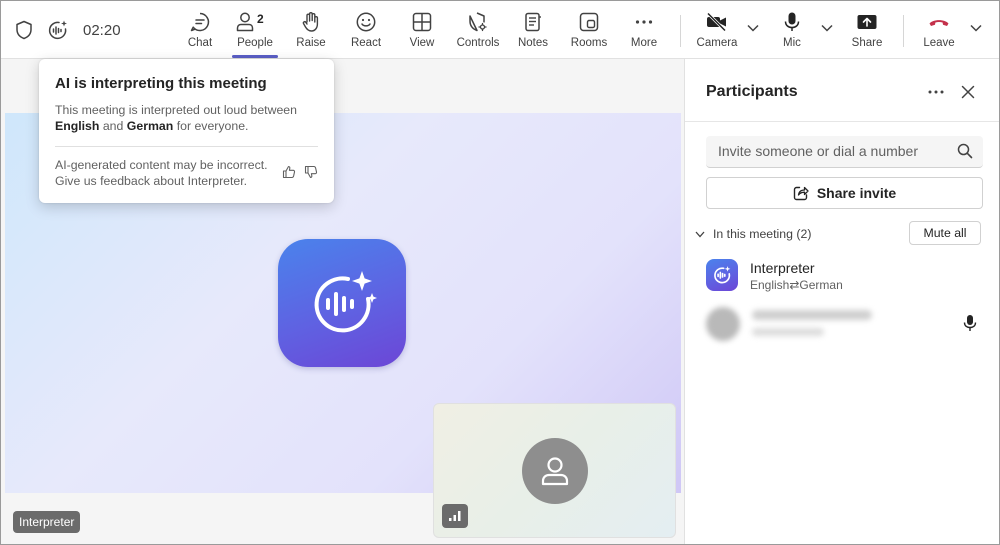 The height and width of the screenshot is (545, 1000). Describe the element at coordinates (310, 22) in the screenshot. I see `raise-hand-icon` at that location.